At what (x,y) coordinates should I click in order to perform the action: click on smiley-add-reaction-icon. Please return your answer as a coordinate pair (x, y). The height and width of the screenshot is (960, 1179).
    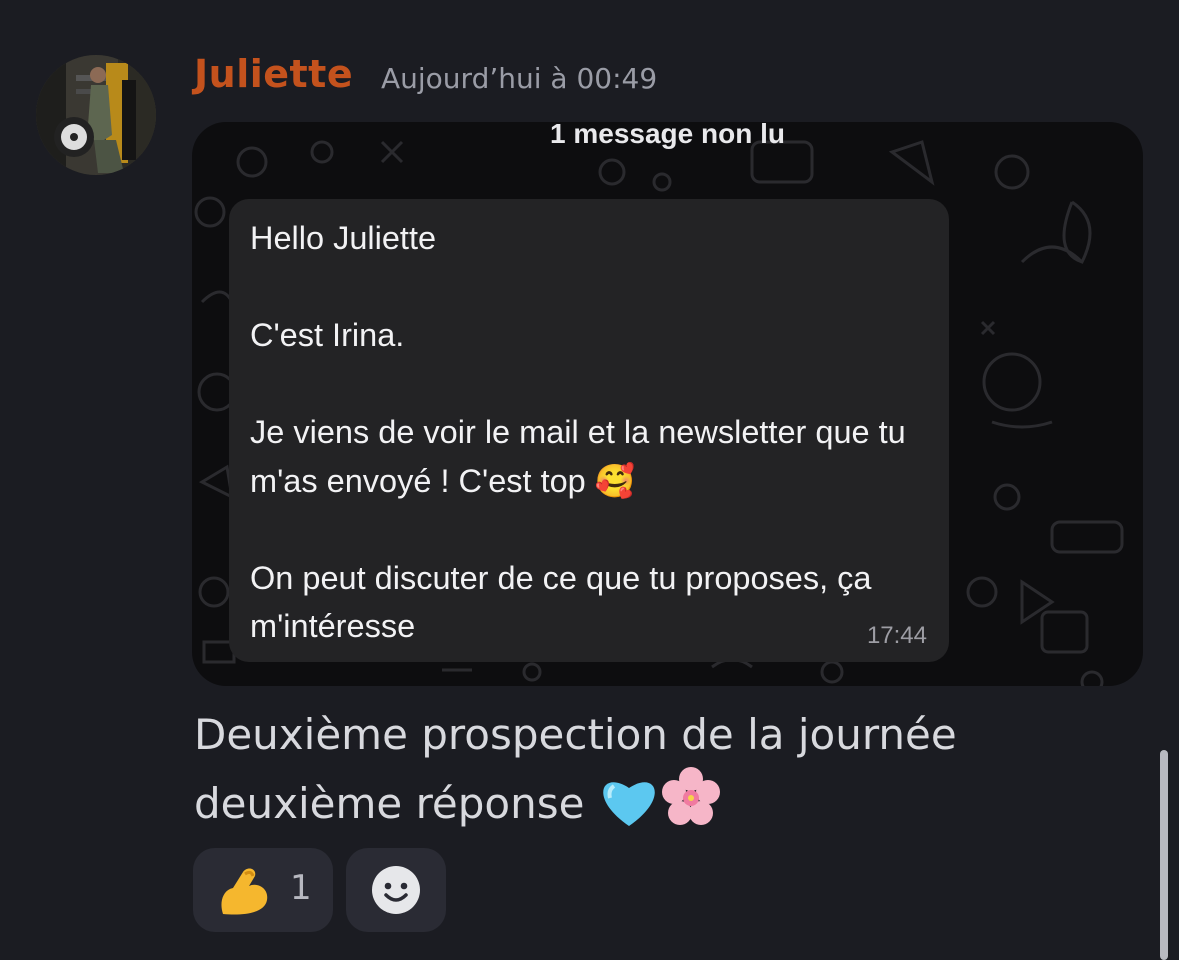
    Looking at the image, I should click on (396, 892).